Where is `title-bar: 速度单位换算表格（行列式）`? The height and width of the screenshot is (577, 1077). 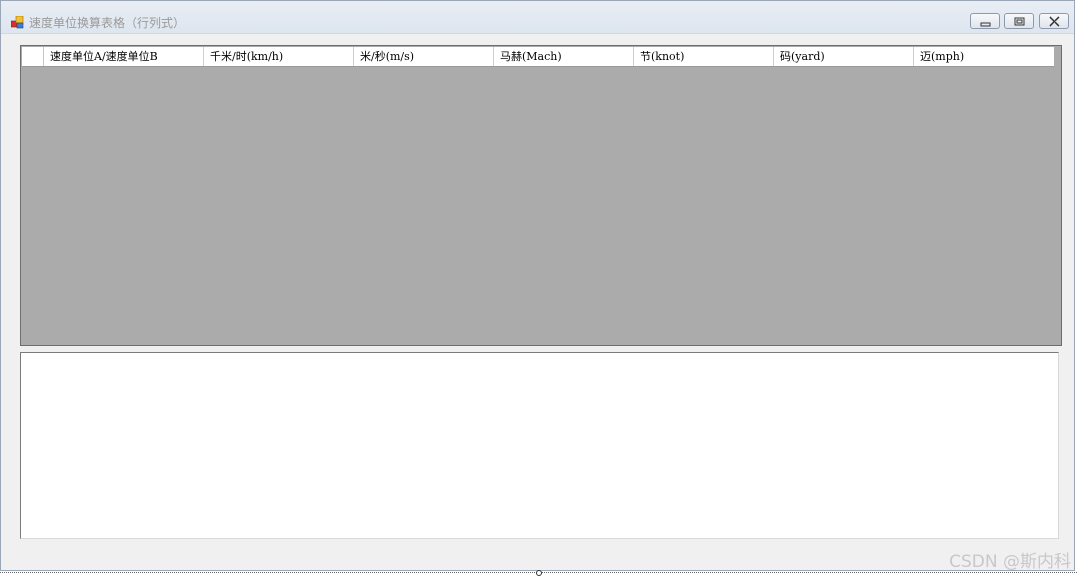 title-bar: 速度单位换算表格（行列式） is located at coordinates (537, 17).